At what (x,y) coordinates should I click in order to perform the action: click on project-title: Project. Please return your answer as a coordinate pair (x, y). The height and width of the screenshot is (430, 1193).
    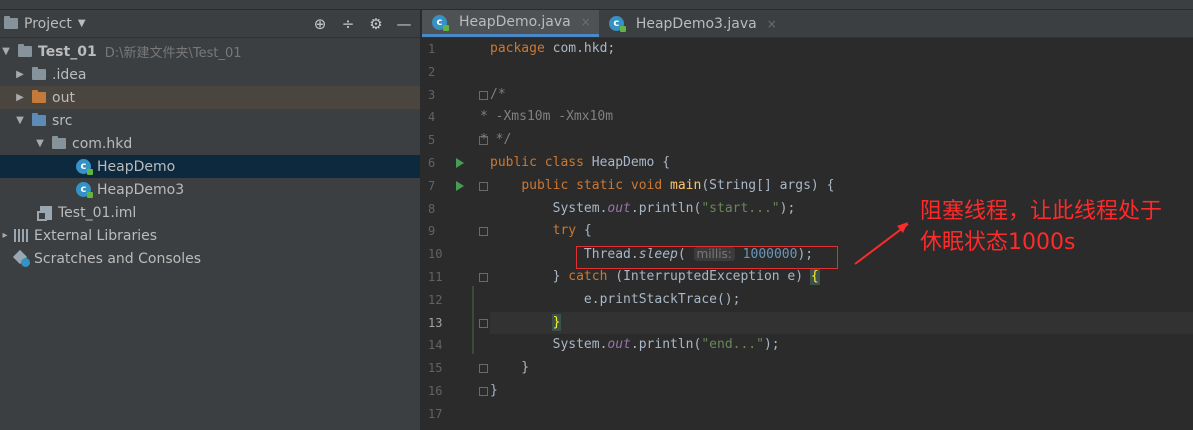
    Looking at the image, I should click on (48, 23).